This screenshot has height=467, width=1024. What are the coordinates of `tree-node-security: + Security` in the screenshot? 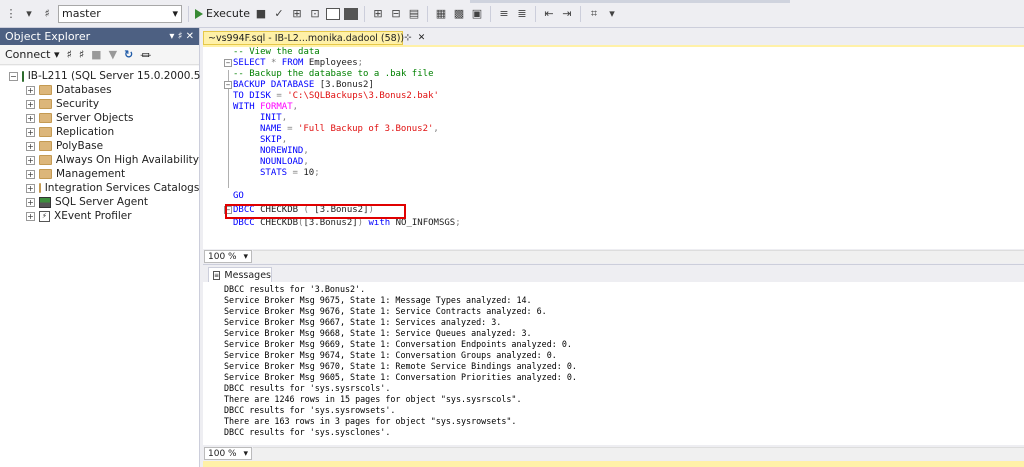 It's located at (99, 104).